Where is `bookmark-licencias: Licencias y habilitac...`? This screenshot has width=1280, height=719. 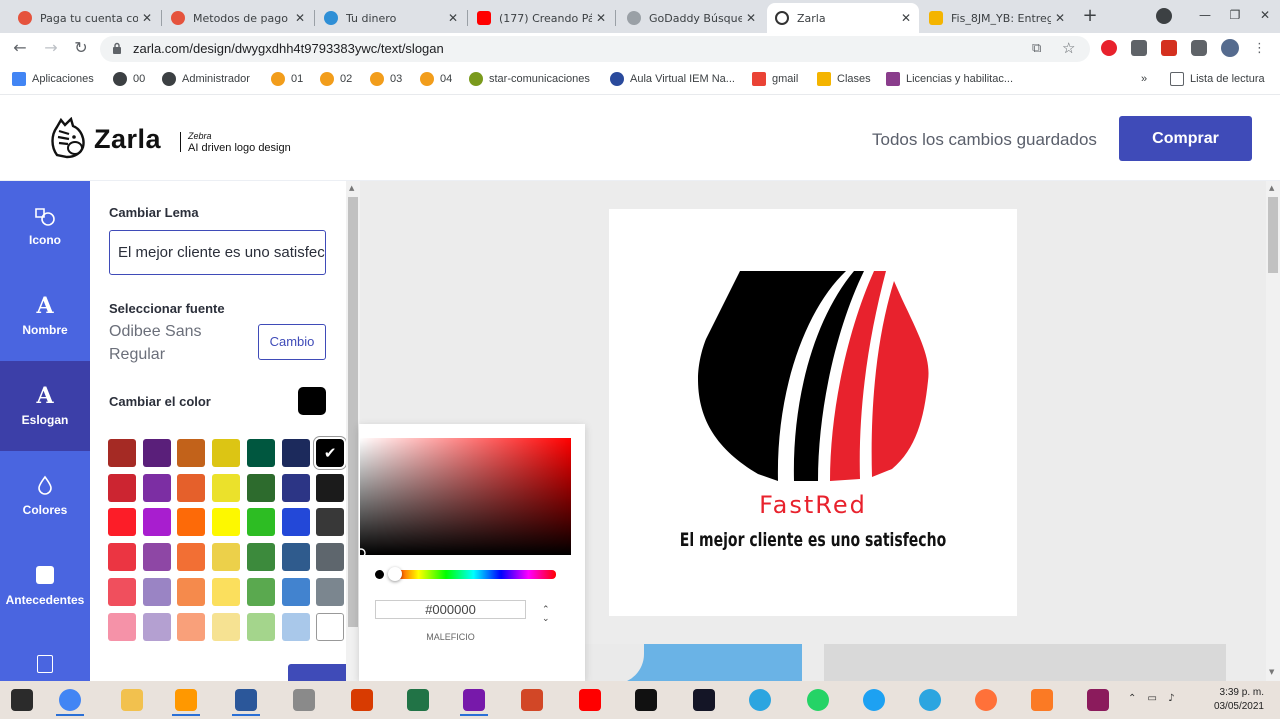 bookmark-licencias: Licencias y habilitac... is located at coordinates (949, 79).